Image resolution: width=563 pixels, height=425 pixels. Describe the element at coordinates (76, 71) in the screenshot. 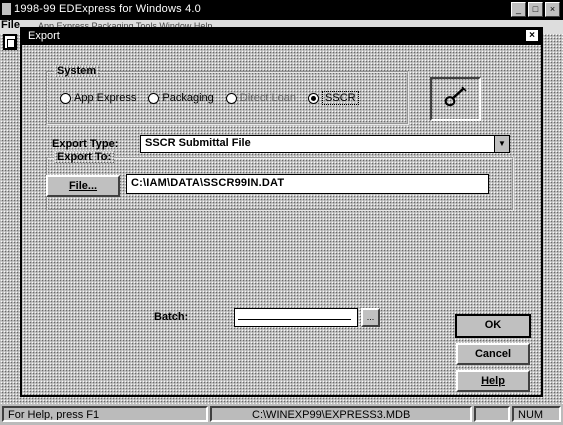

I see `system-group-legend: System` at that location.